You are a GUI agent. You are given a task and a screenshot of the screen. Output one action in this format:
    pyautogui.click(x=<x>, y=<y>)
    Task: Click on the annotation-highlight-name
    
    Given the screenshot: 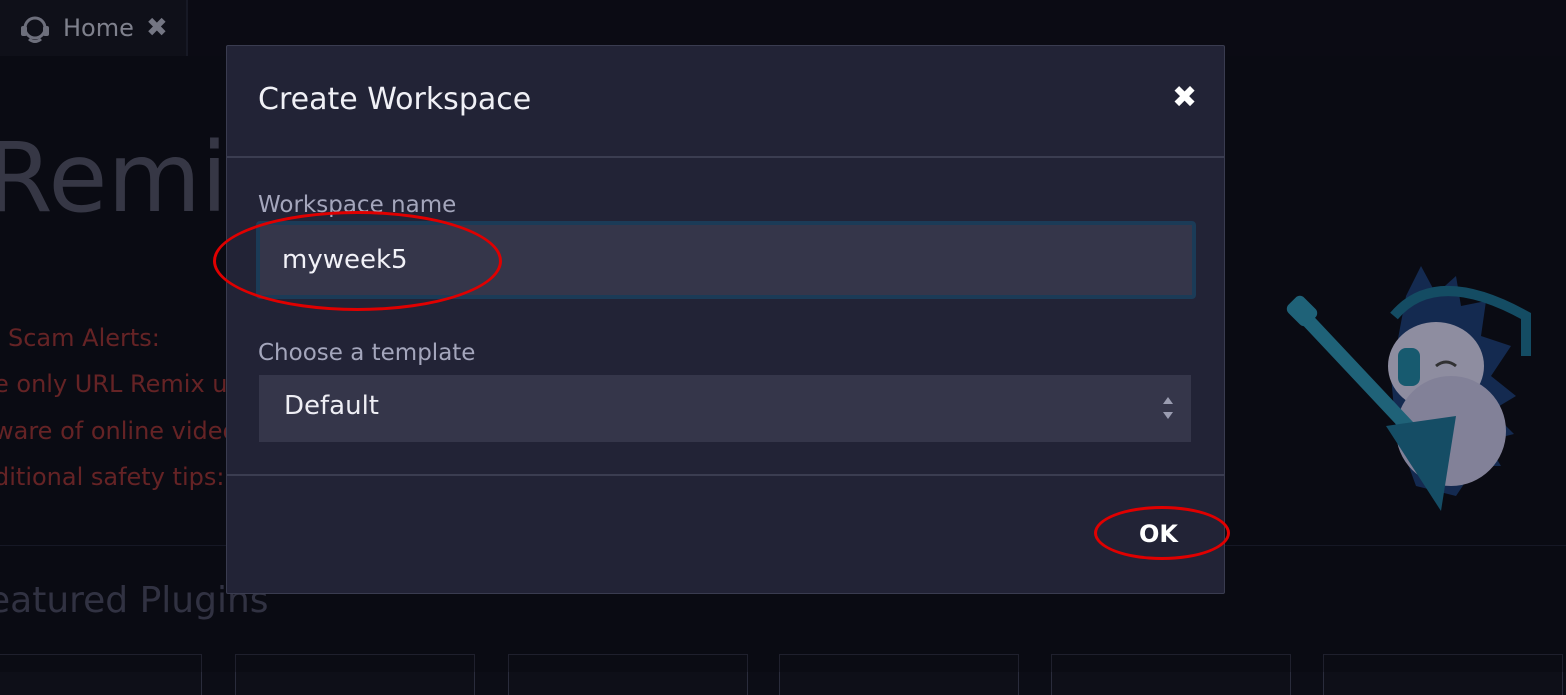 What is the action you would take?
    pyautogui.click(x=357, y=261)
    